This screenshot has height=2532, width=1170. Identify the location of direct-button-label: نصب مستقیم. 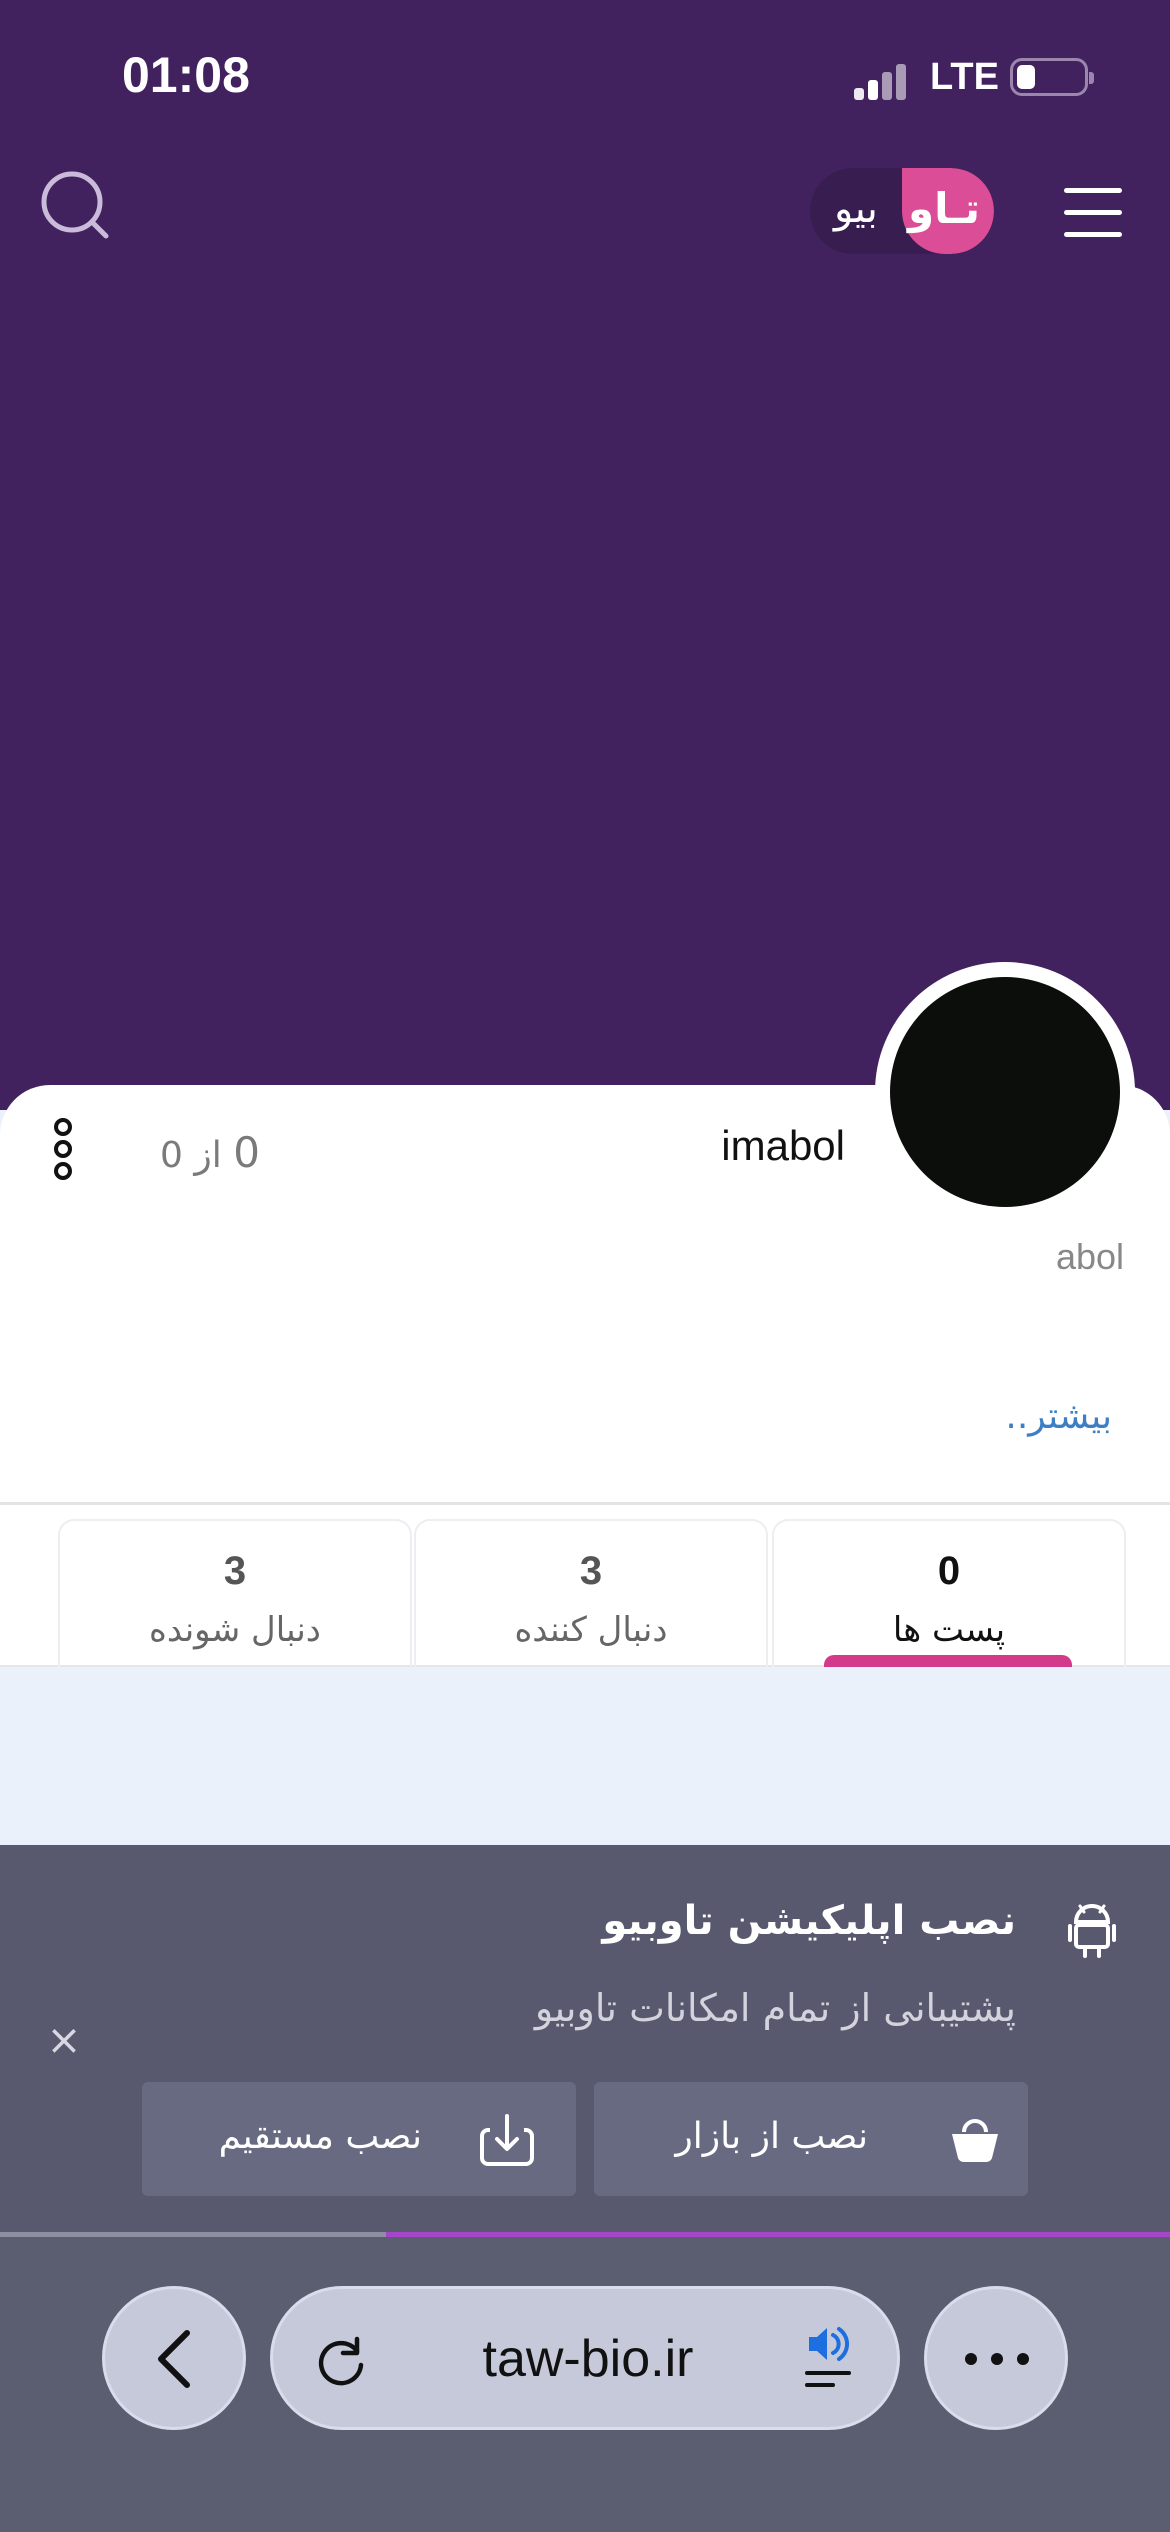
(320, 2136).